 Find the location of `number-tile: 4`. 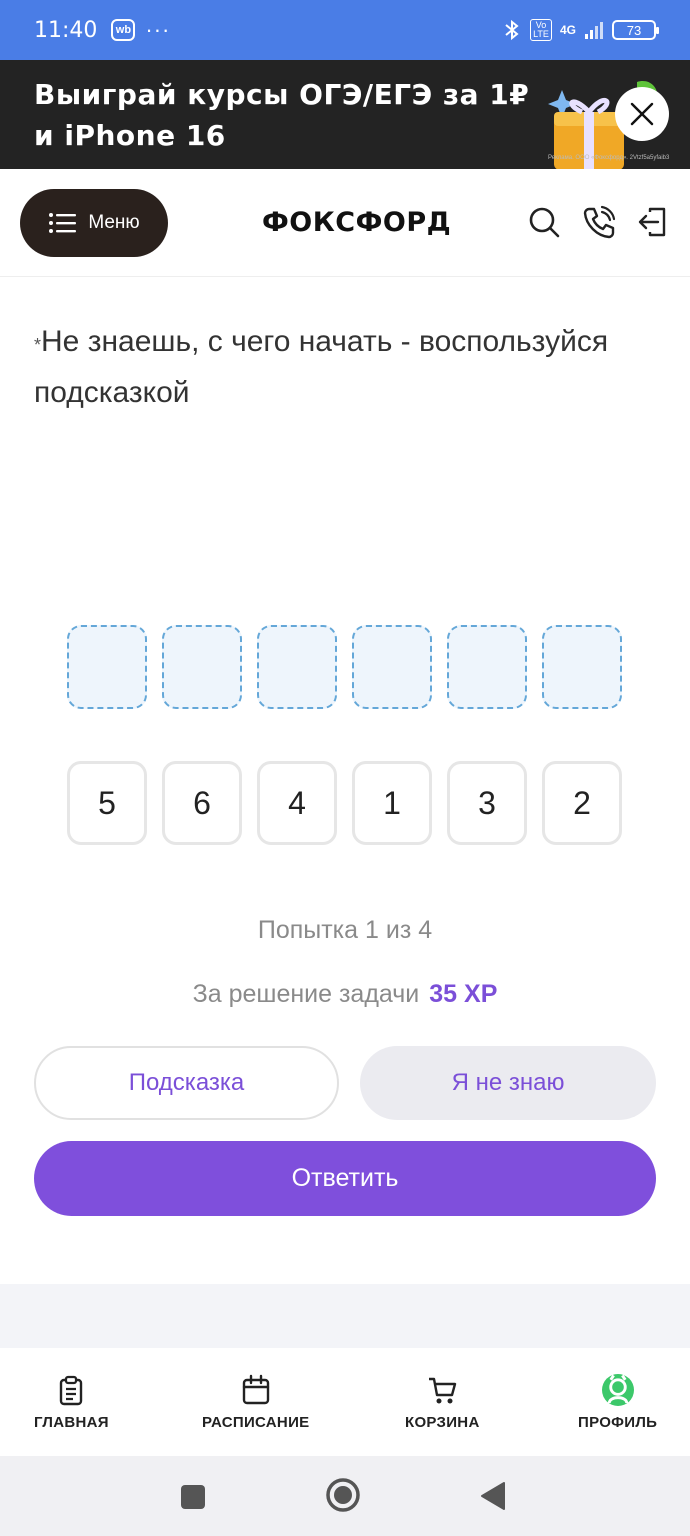

number-tile: 4 is located at coordinates (297, 803).